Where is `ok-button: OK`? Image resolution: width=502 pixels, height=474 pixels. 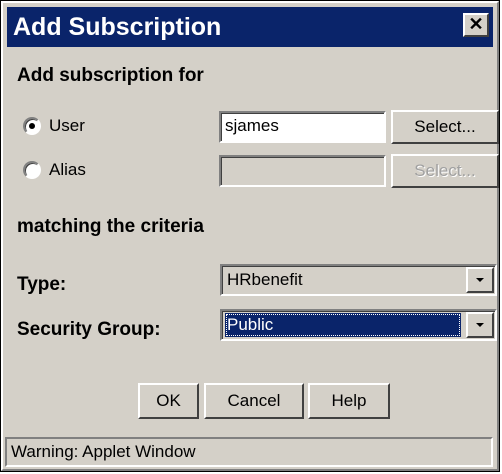
ok-button: OK is located at coordinates (168, 401).